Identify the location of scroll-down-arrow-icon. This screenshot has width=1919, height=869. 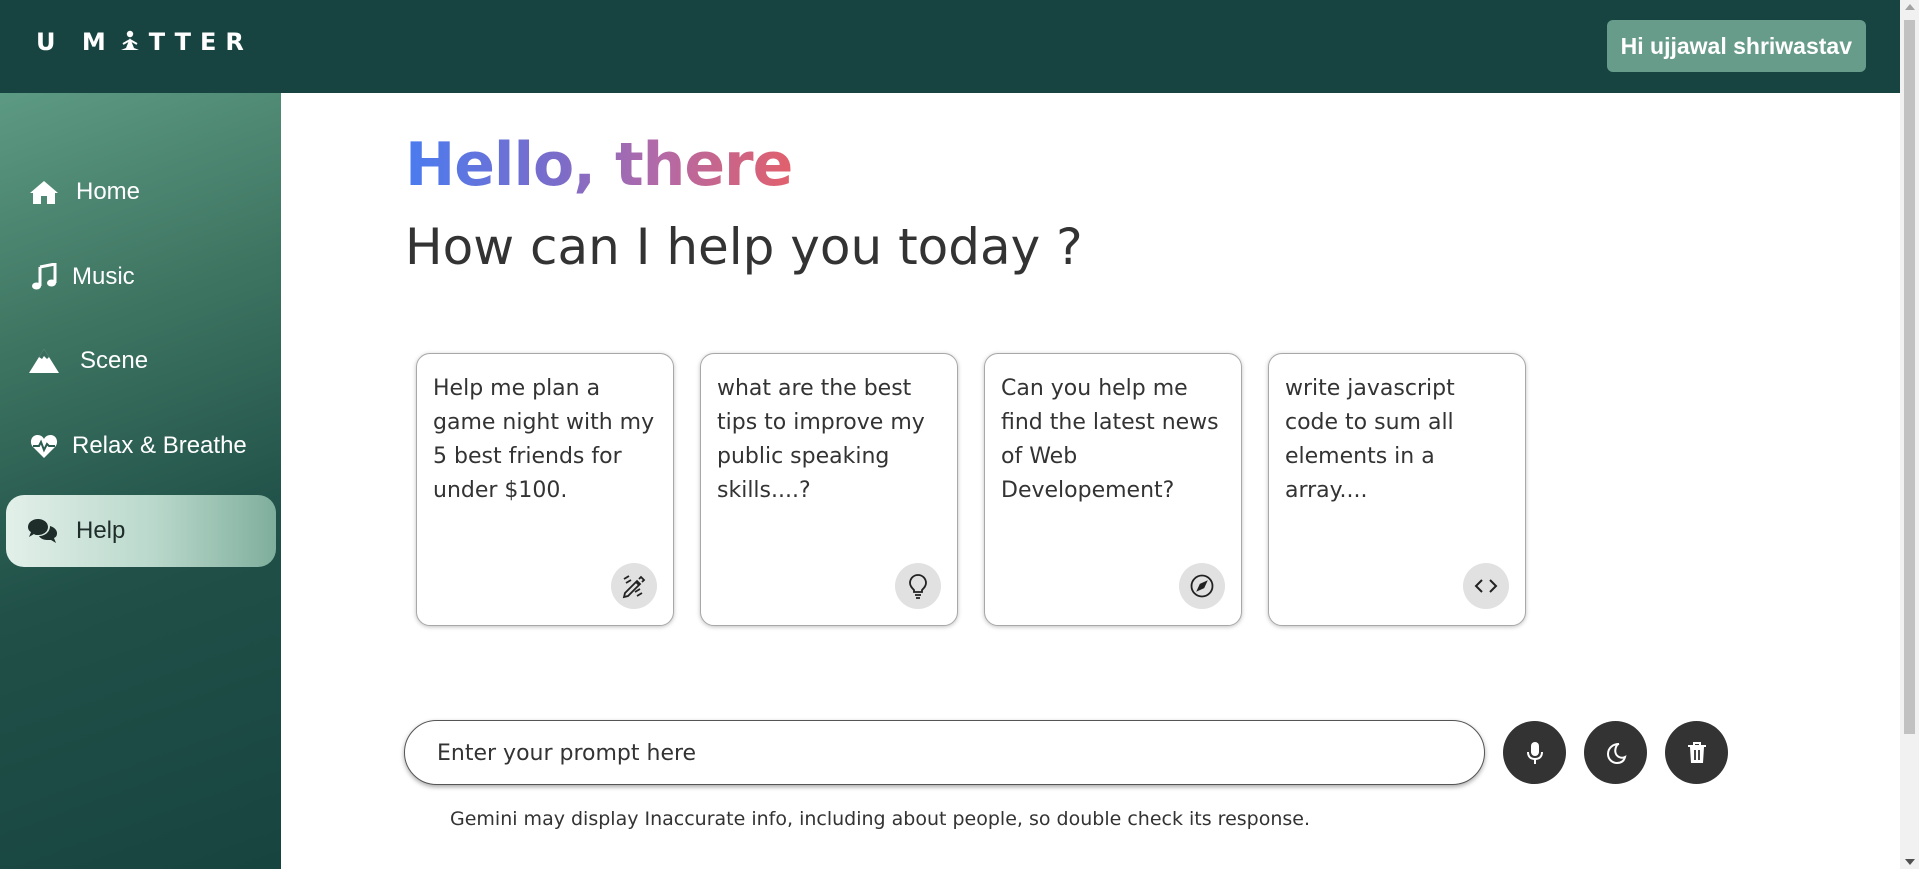
(1910, 862).